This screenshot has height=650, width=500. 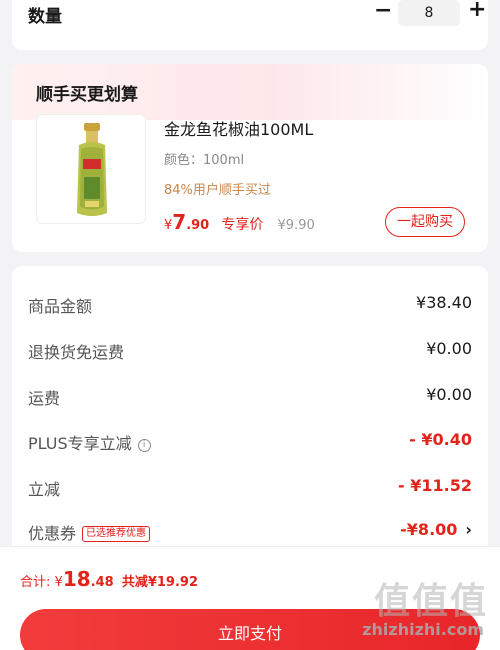 I want to click on coupon-value: -¥8.00, so click(x=429, y=529).